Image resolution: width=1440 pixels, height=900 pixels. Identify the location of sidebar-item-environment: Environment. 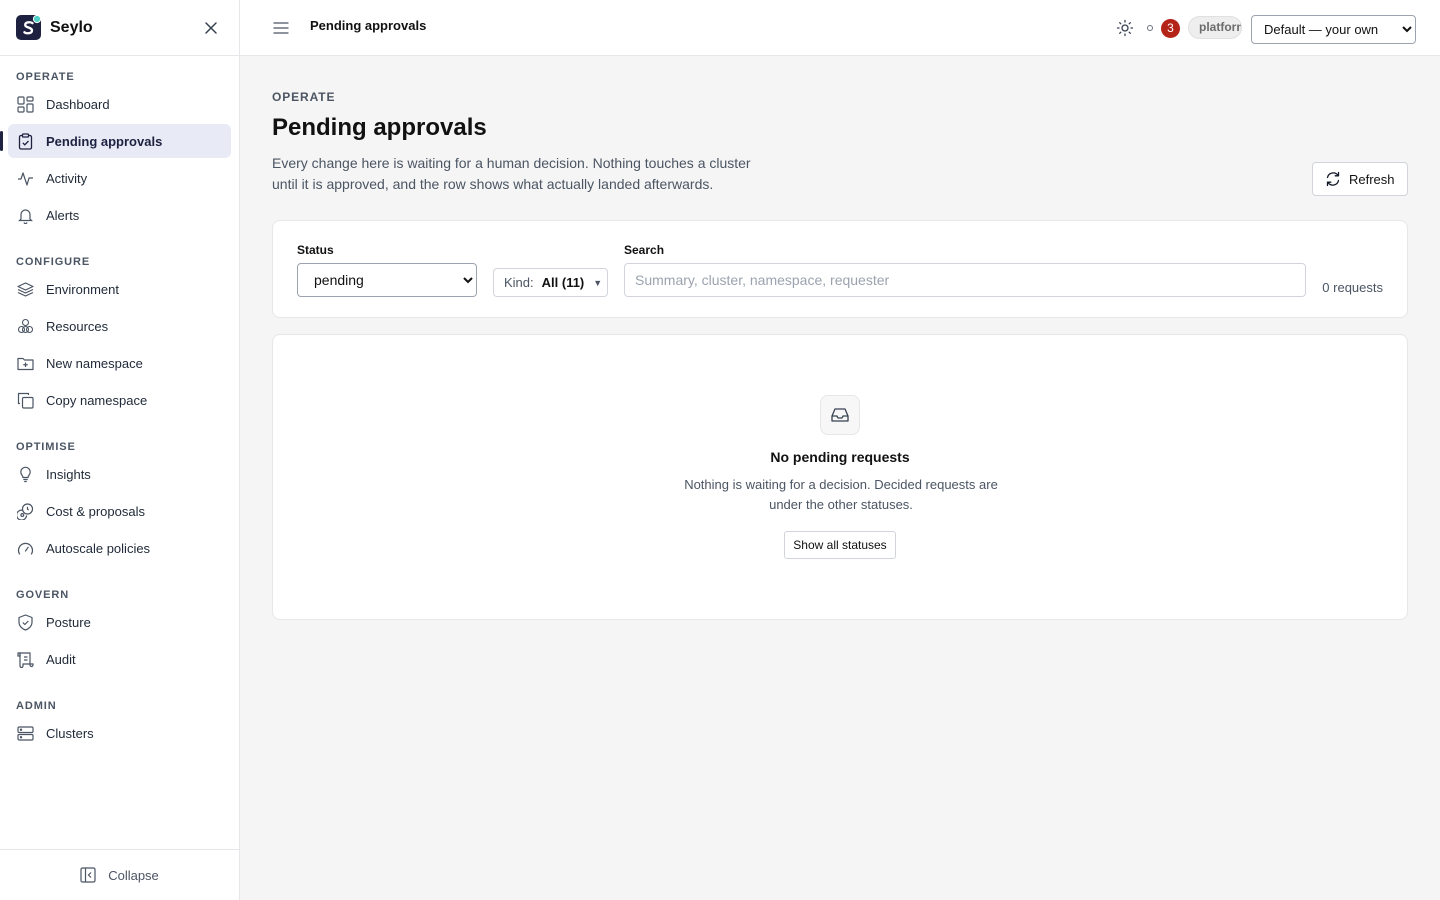
(119, 289).